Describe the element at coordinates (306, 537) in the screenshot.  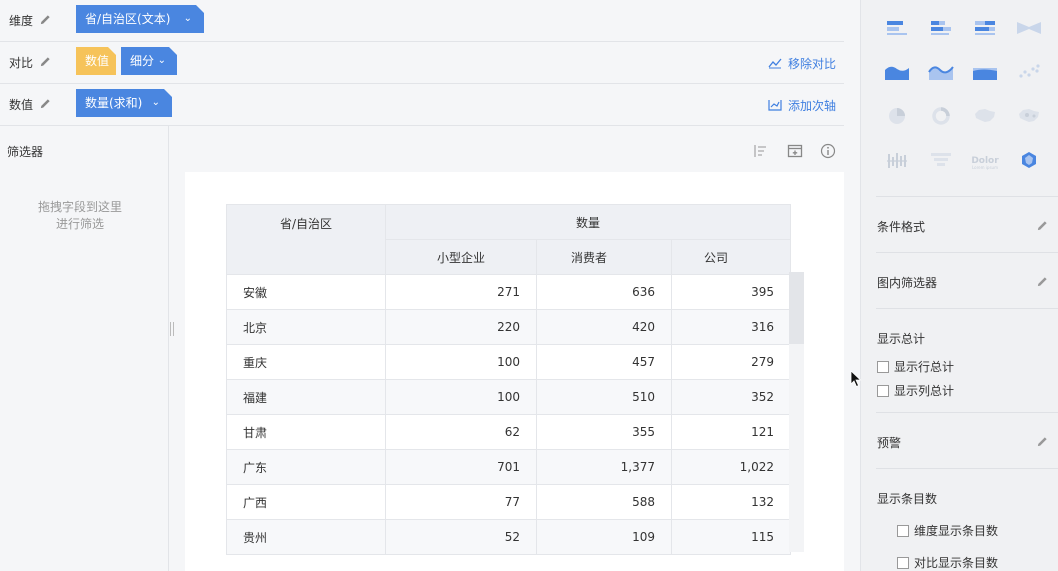
I see `row-label: 贵州` at that location.